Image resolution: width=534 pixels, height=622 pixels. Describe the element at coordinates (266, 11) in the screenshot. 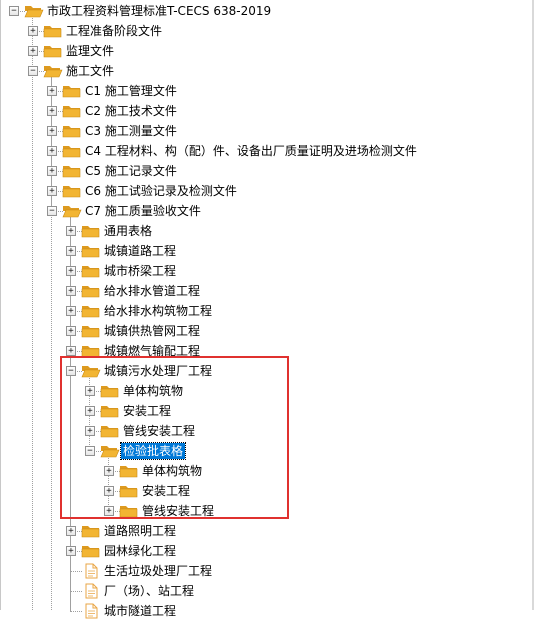

I see `tree-folder-node: − 市政工程资料管理标准T-CECS 638-2019` at that location.